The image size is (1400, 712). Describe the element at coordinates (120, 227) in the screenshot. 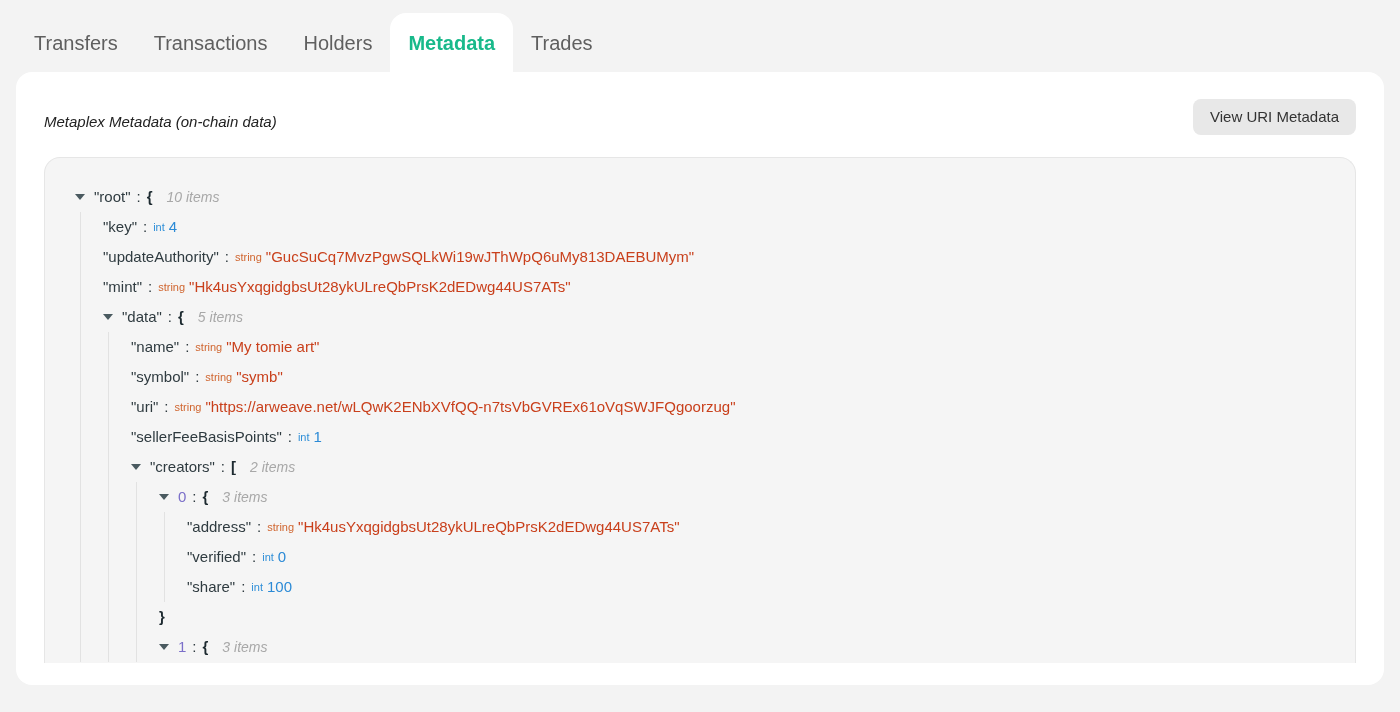

I see `json-key: "key"` at that location.